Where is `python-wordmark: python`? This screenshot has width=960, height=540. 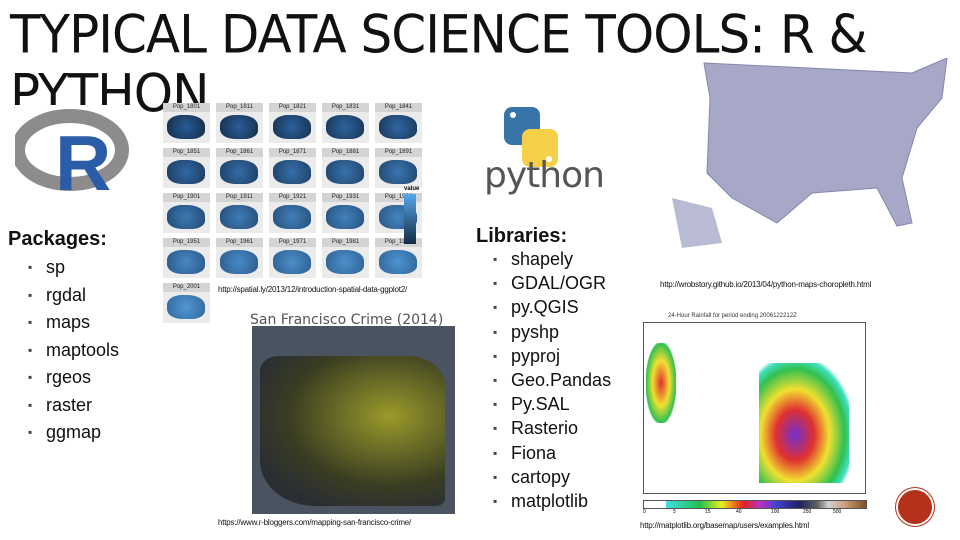 python-wordmark: python is located at coordinates (544, 175).